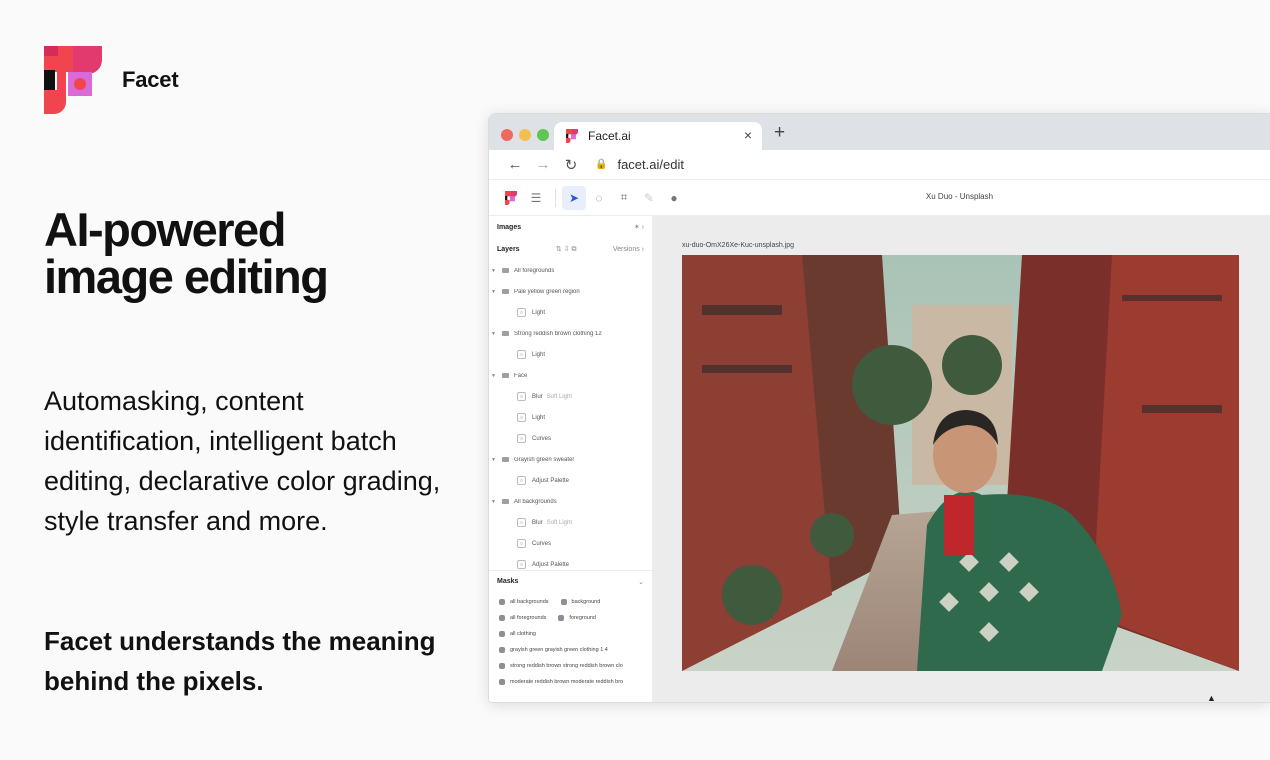 This screenshot has height=760, width=1270. What do you see at coordinates (639, 227) in the screenshot?
I see `images-expand-icon: ✶ ›` at bounding box center [639, 227].